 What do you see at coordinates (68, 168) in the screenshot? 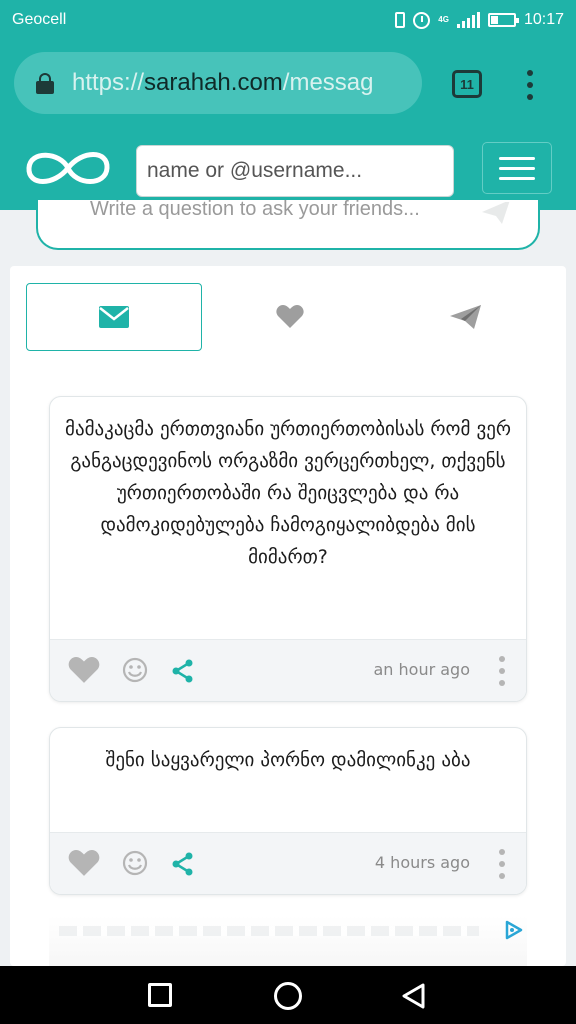
I see `sarahah-logo-icon` at bounding box center [68, 168].